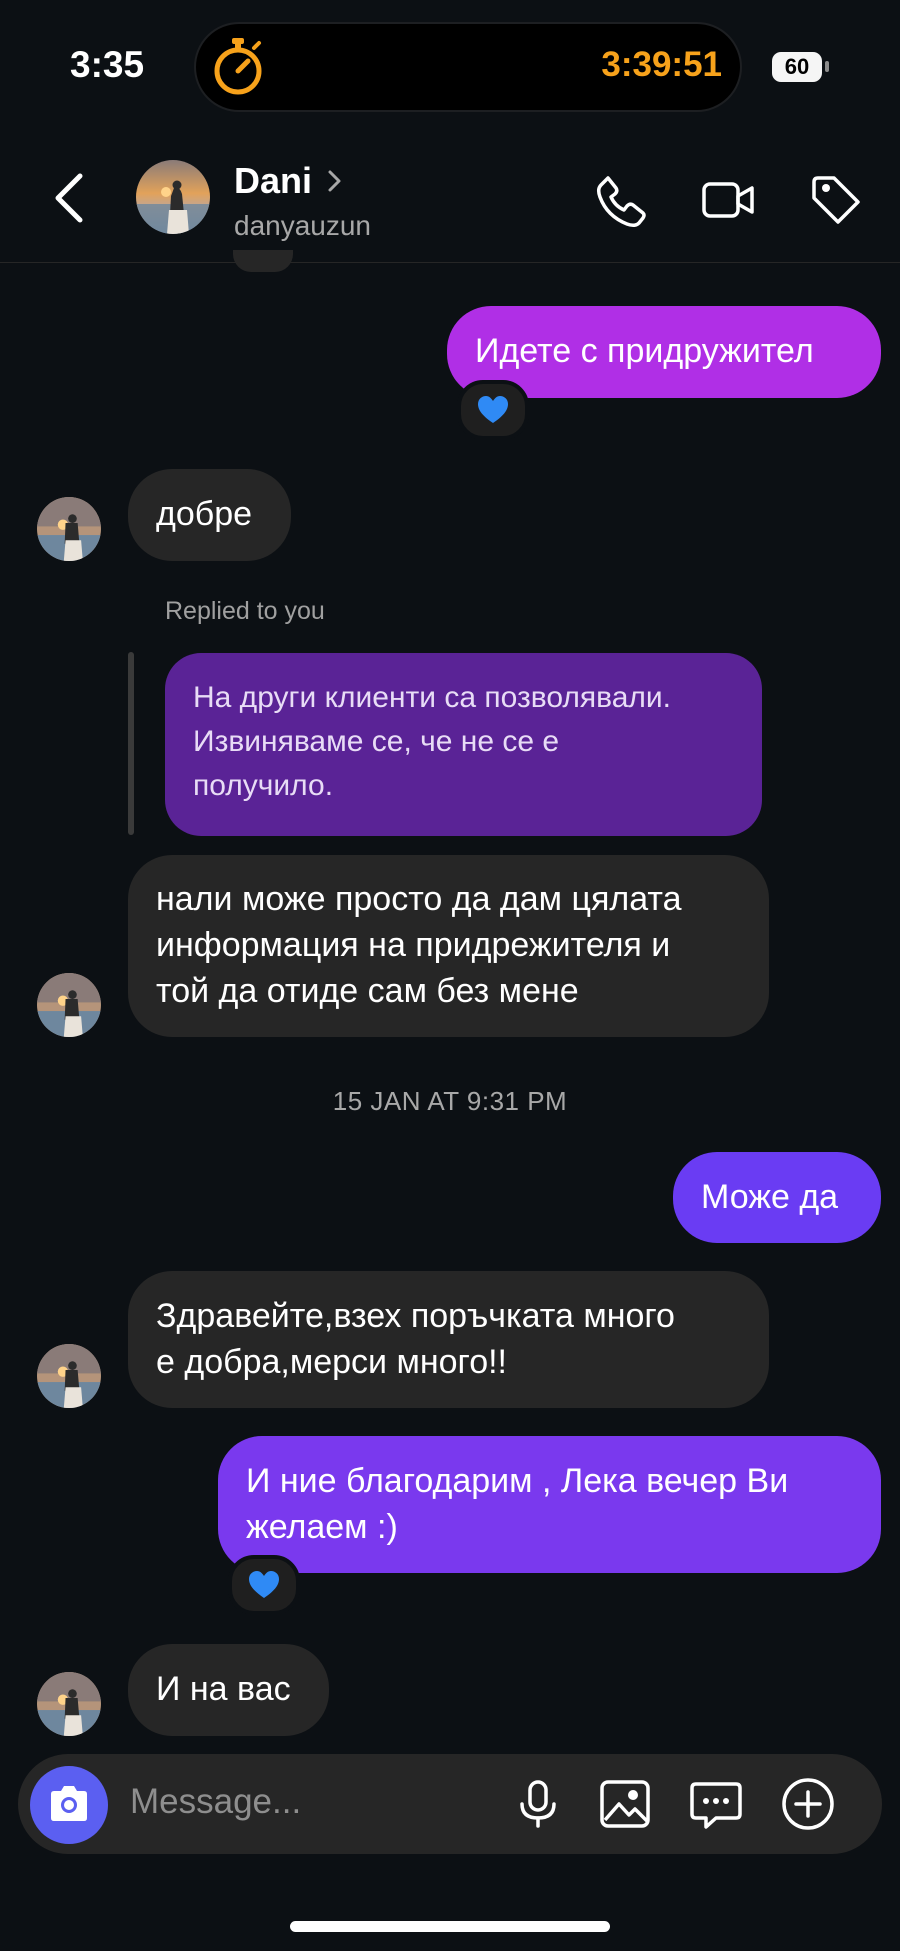 The image size is (900, 1951). I want to click on timestamp-divider: 15 JAN AT 9:31 PM, so click(450, 1101).